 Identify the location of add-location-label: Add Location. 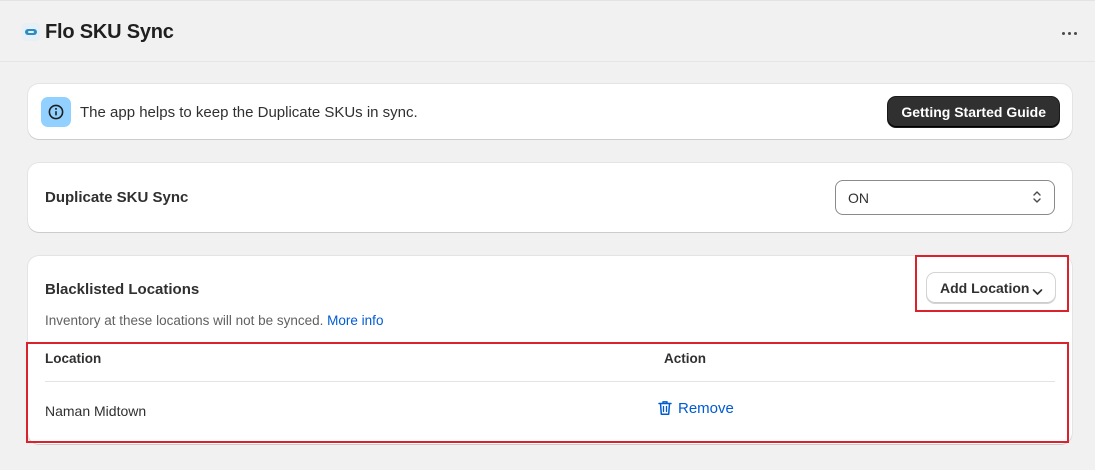
(985, 288).